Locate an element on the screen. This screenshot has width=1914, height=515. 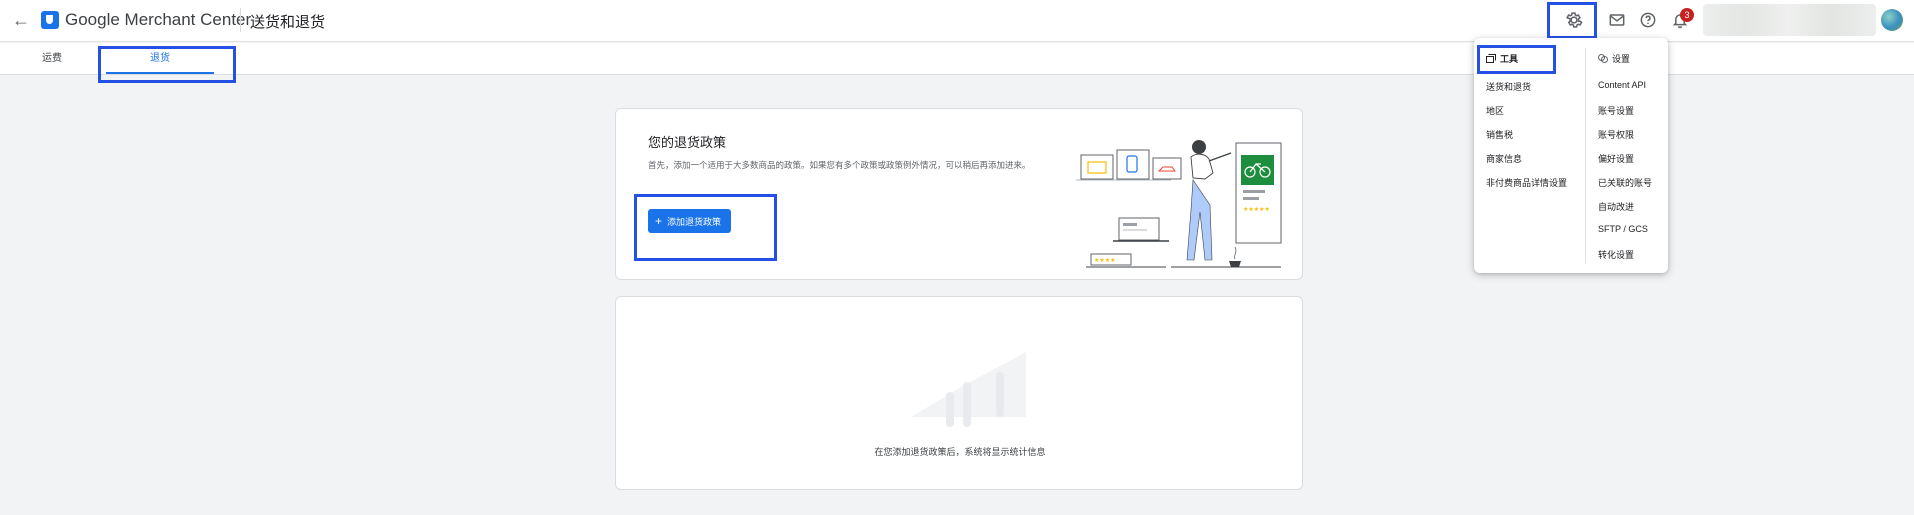
statistics-card: 在您添加退货政策后，系统将显示统计信息 is located at coordinates (959, 393).